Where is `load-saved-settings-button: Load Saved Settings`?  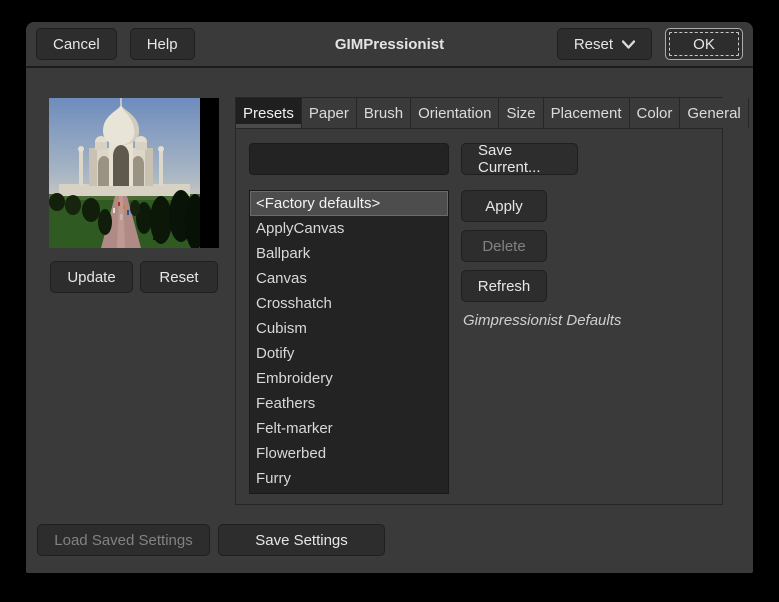 load-saved-settings-button: Load Saved Settings is located at coordinates (123, 540).